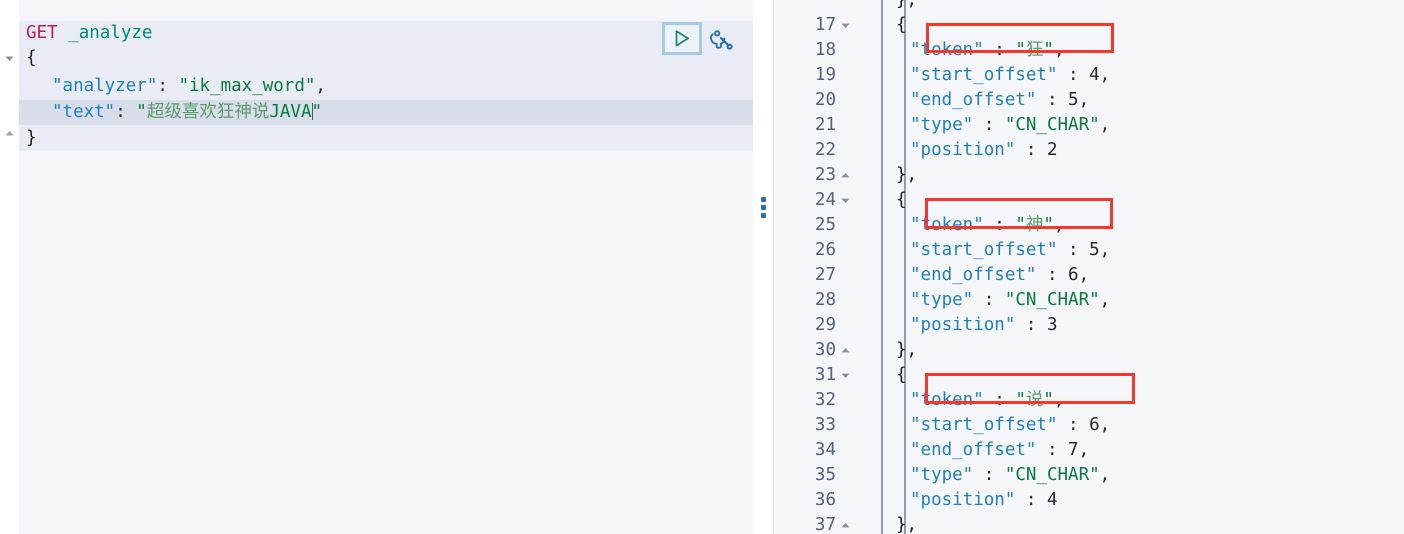 The image size is (1404, 534). I want to click on response-line-number: 36, so click(825, 500).